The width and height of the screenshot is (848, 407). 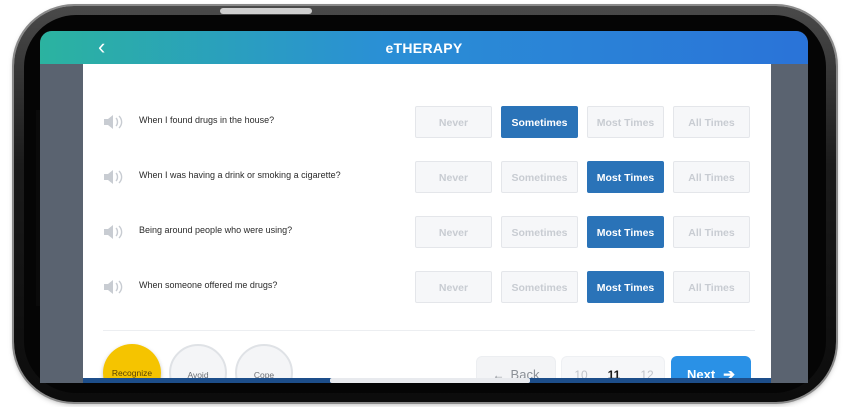 What do you see at coordinates (539, 122) in the screenshot?
I see `option-sometimes-selected: Sometimes` at bounding box center [539, 122].